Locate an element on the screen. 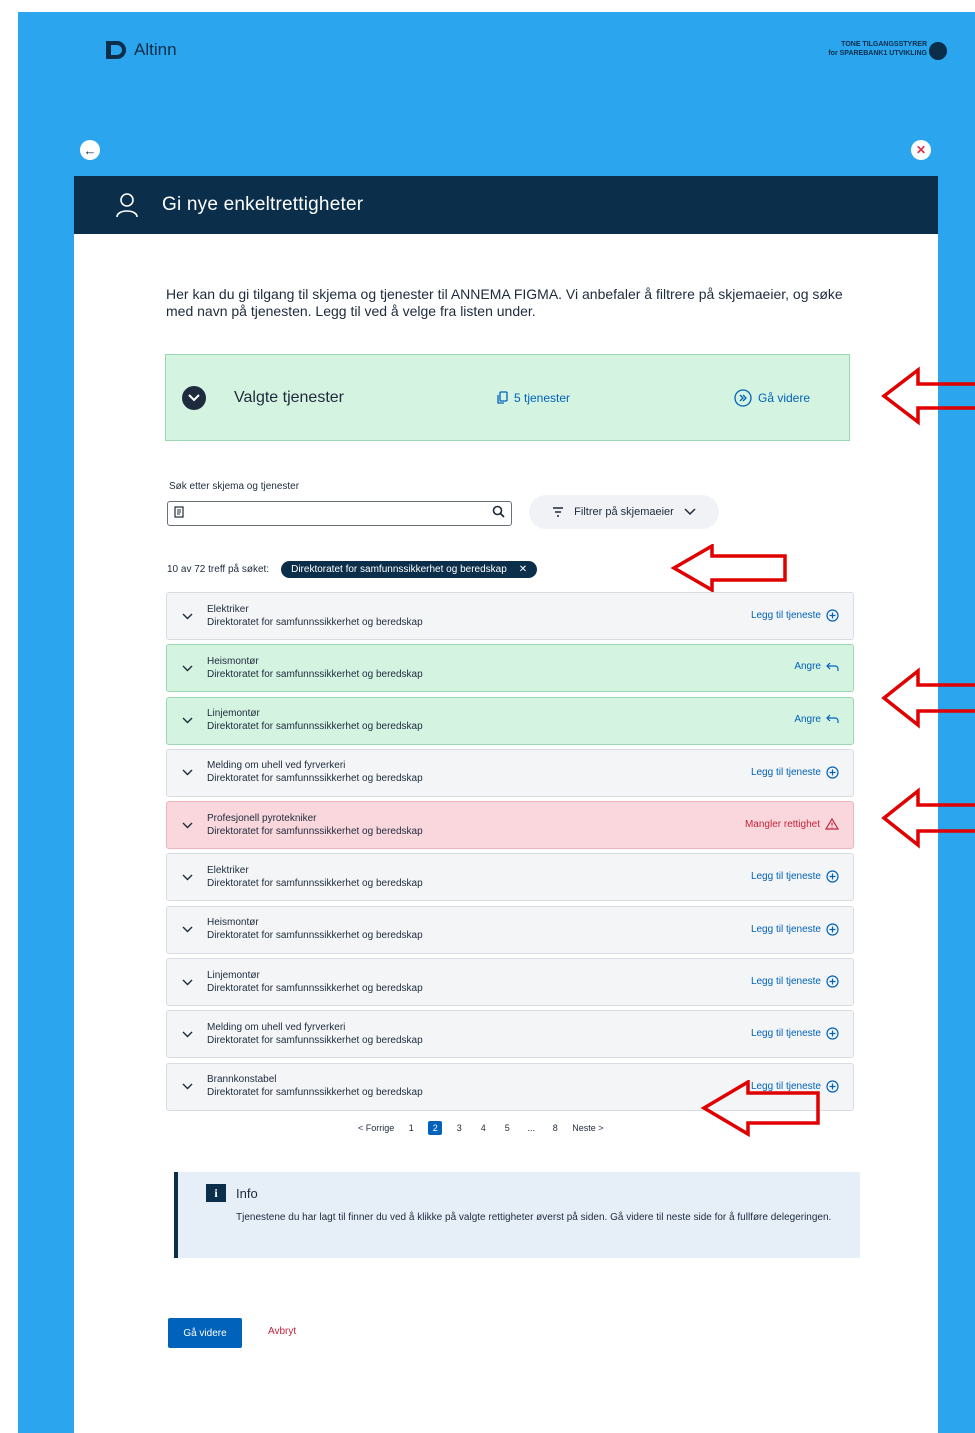 This screenshot has height=1433, width=975. altinn-logo: Altinn is located at coordinates (141, 50).